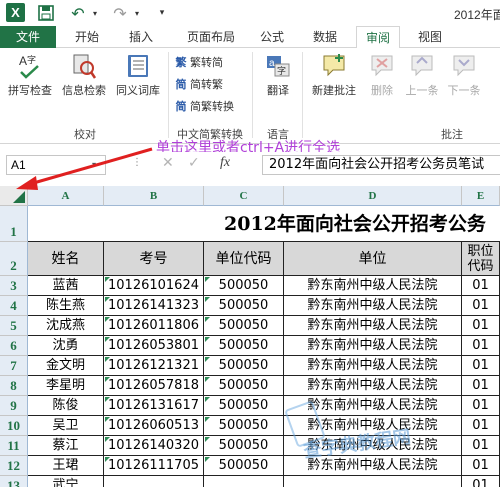 The width and height of the screenshot is (500, 487). What do you see at coordinates (373, 196) in the screenshot?
I see `column-header-d: D` at bounding box center [373, 196].